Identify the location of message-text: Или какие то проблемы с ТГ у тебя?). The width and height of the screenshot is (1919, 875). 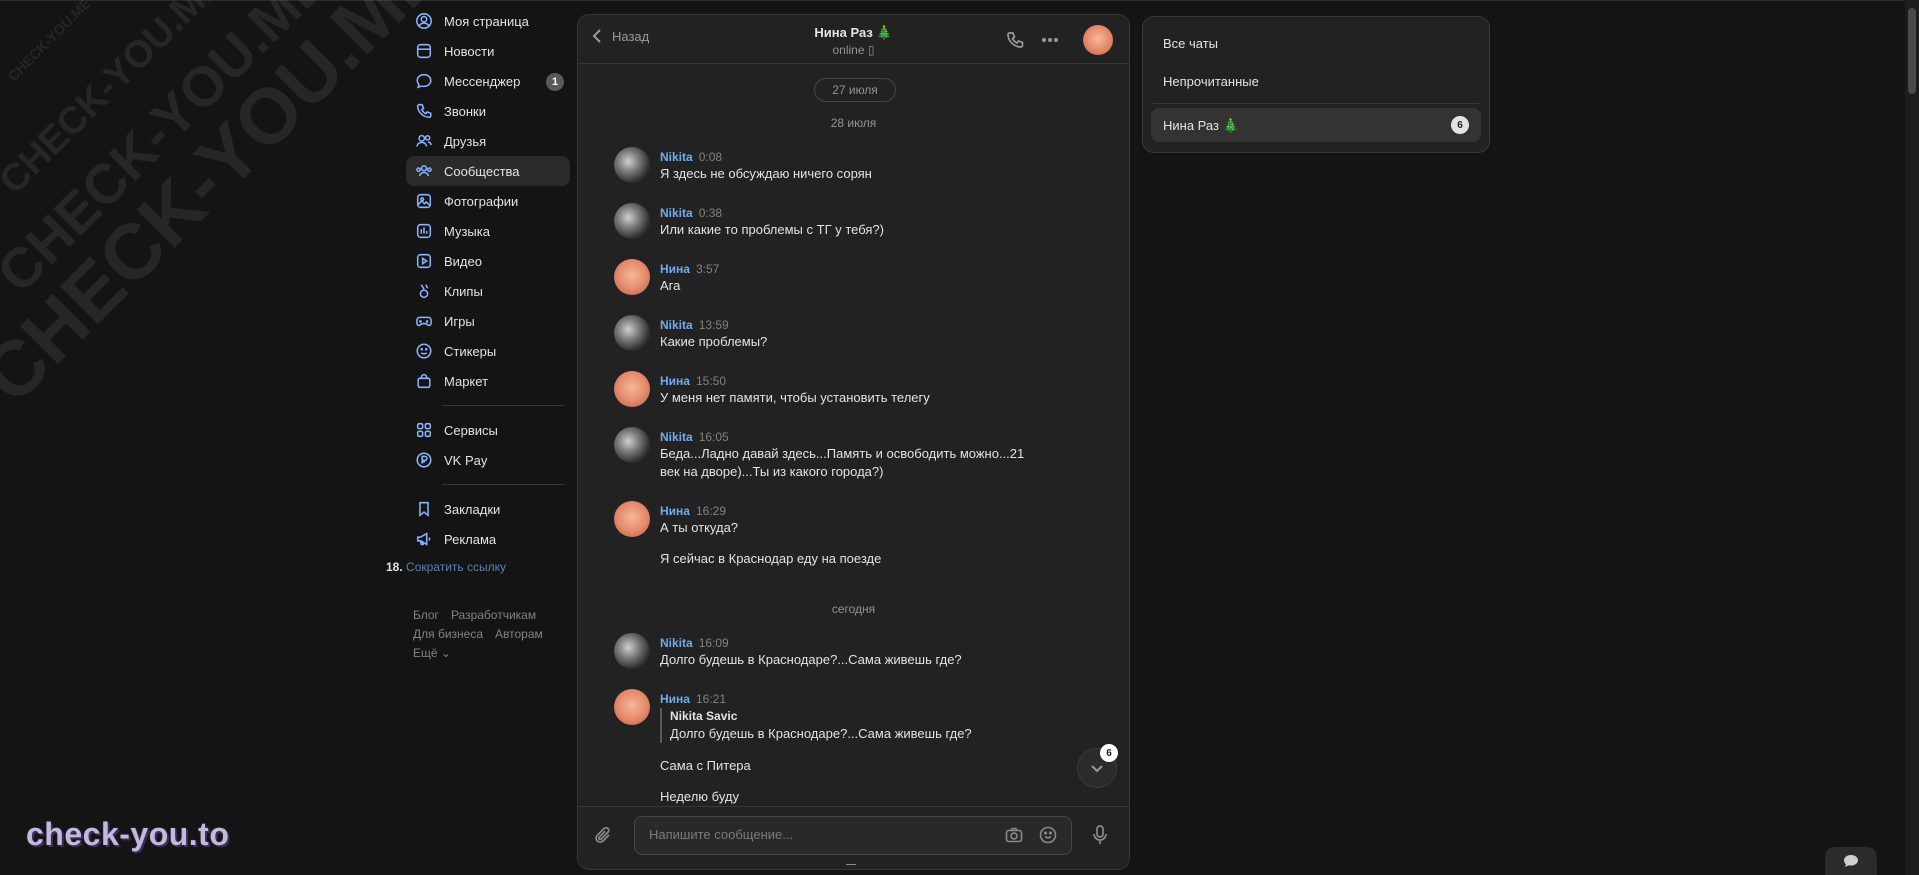
(772, 229).